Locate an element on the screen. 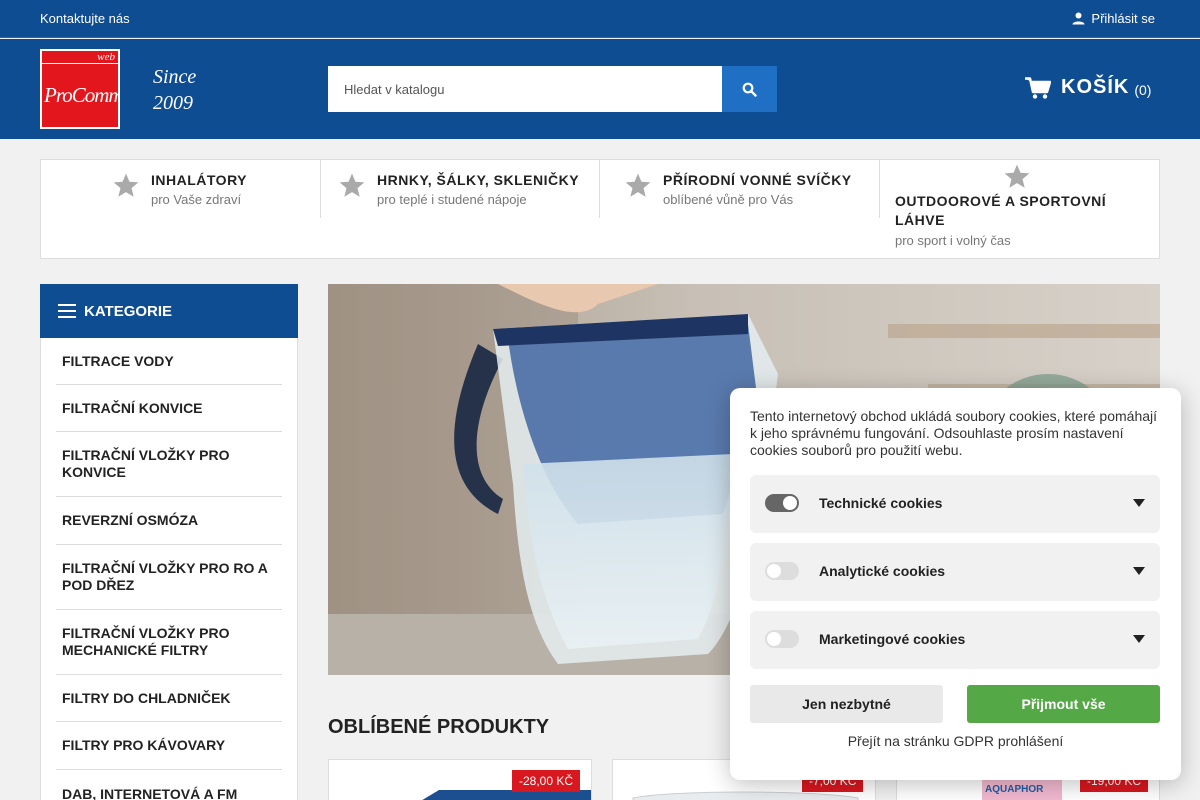 The image size is (1200, 800). sidebar-item-ro-cartridges: FILTRAČNÍ VLOŽKY PRO RO A POD DŘEZ is located at coordinates (169, 577).